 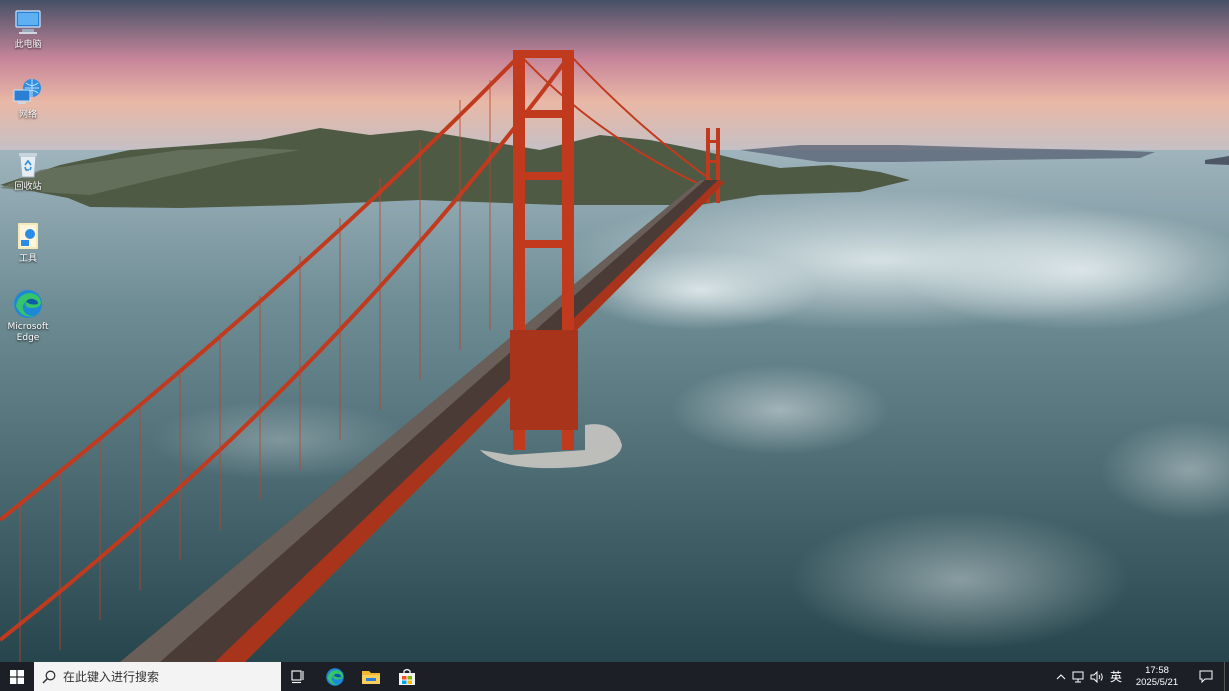 I want to click on desktop-icon-label: 网络, so click(x=27, y=115).